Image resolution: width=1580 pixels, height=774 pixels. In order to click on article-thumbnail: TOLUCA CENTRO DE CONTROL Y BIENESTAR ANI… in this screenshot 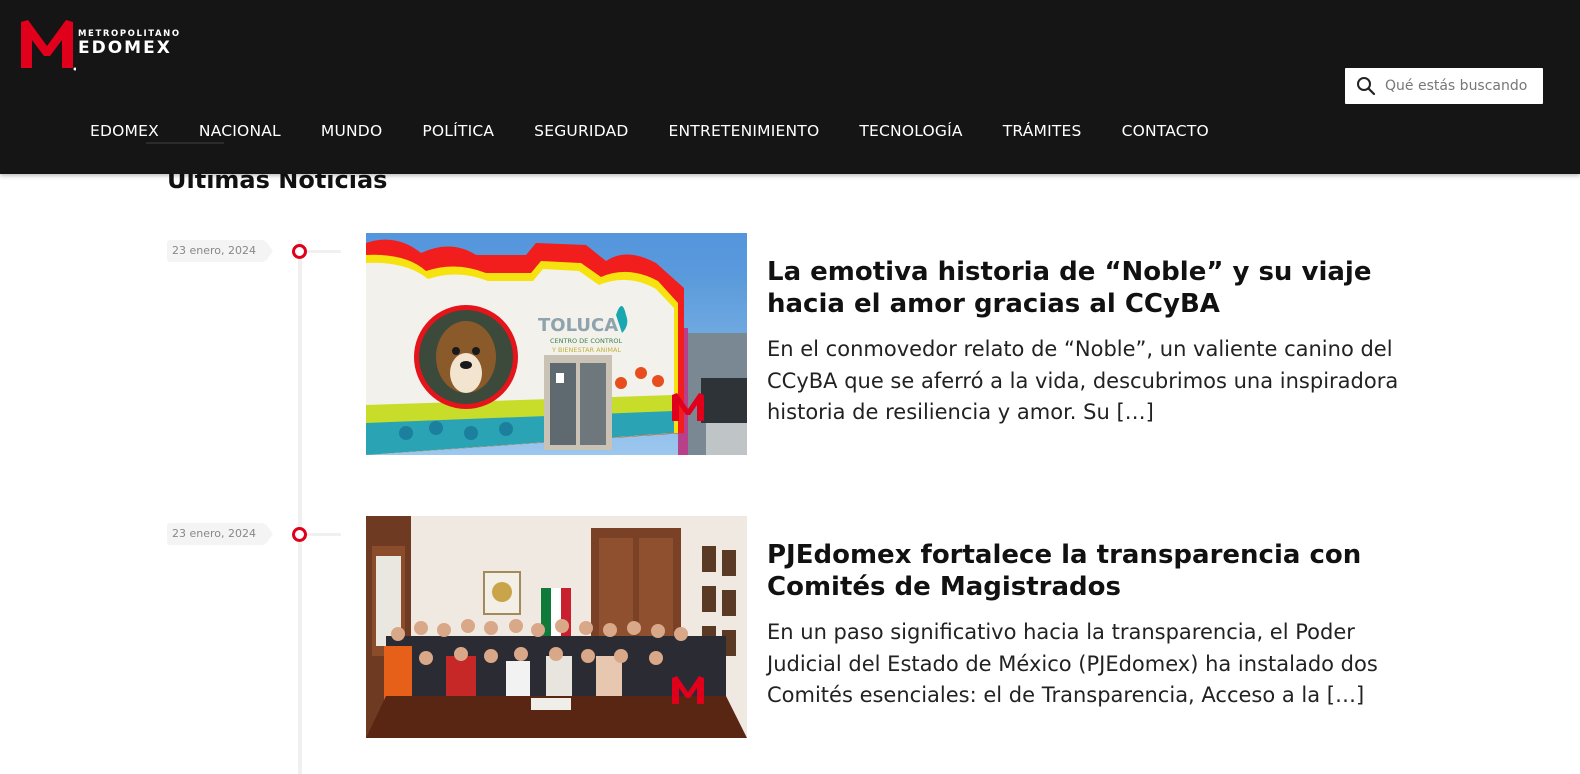, I will do `click(556, 344)`.